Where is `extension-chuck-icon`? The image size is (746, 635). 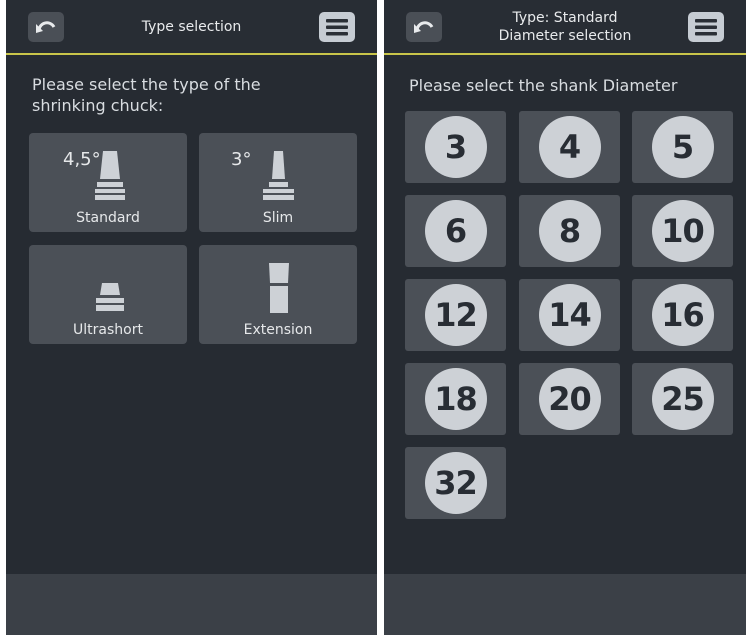 extension-chuck-icon is located at coordinates (279, 288).